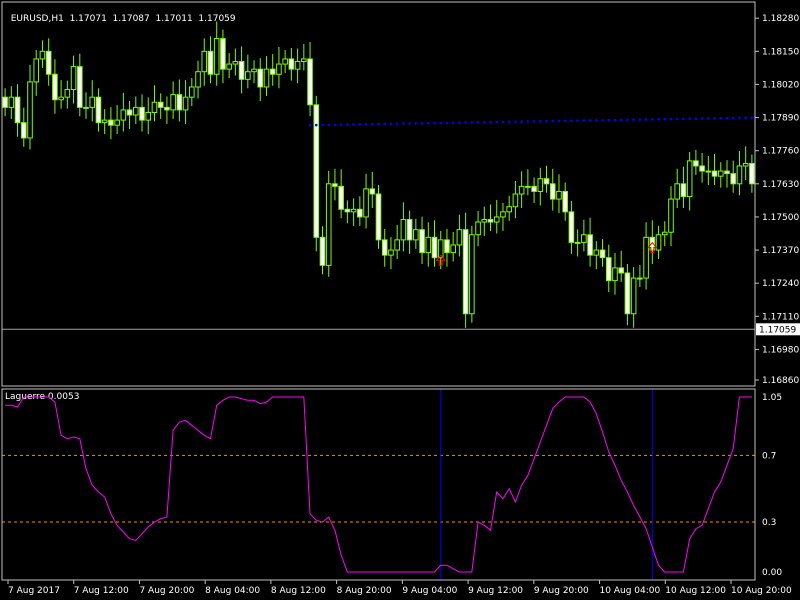 The image size is (800, 600). I want to click on price-tick-label: 1.16860, so click(780, 381).